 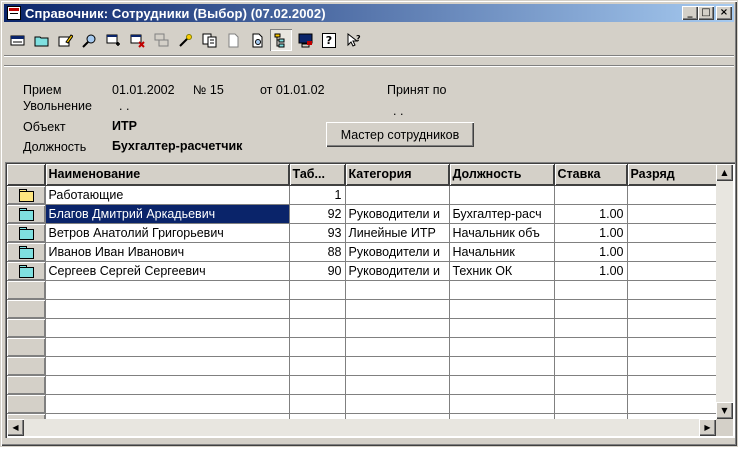 What do you see at coordinates (502, 233) in the screenshot?
I see `cell-position: Начальник объ` at bounding box center [502, 233].